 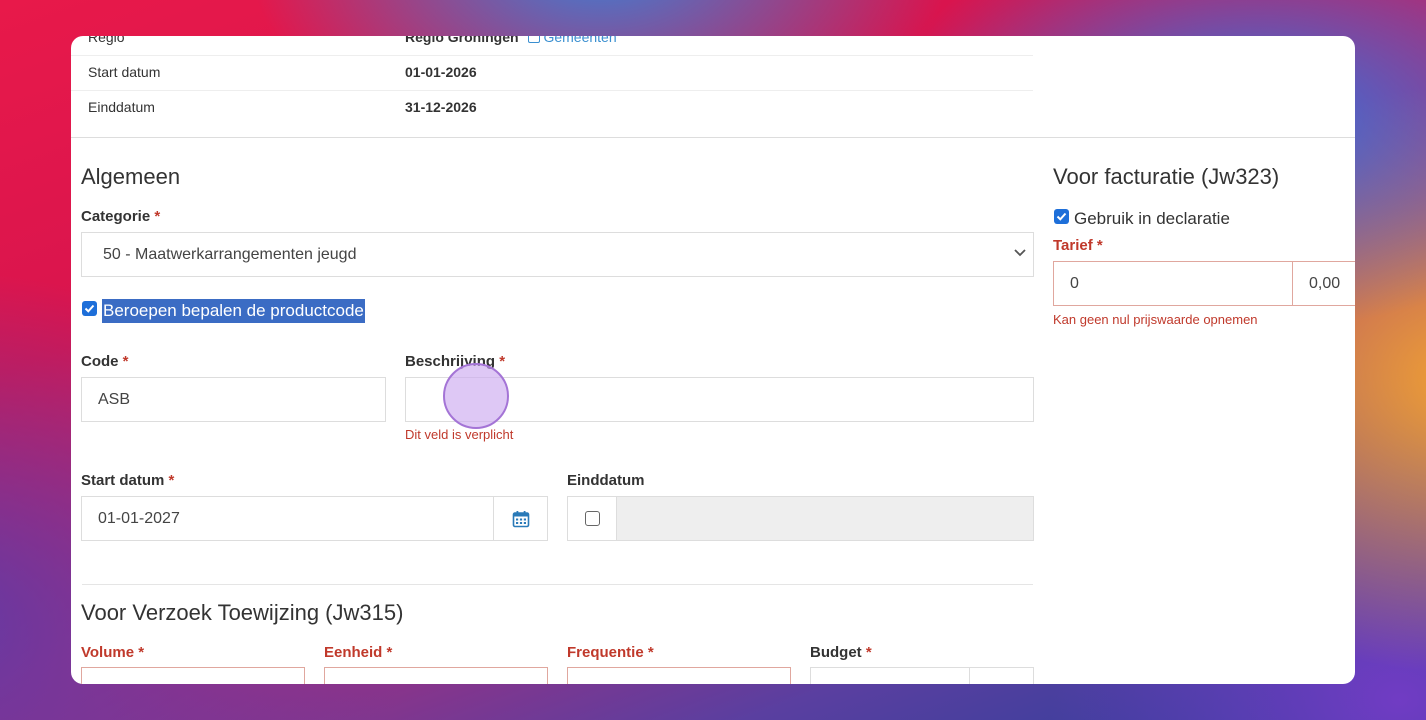 I want to click on municipalities-icon, so click(x=534, y=39).